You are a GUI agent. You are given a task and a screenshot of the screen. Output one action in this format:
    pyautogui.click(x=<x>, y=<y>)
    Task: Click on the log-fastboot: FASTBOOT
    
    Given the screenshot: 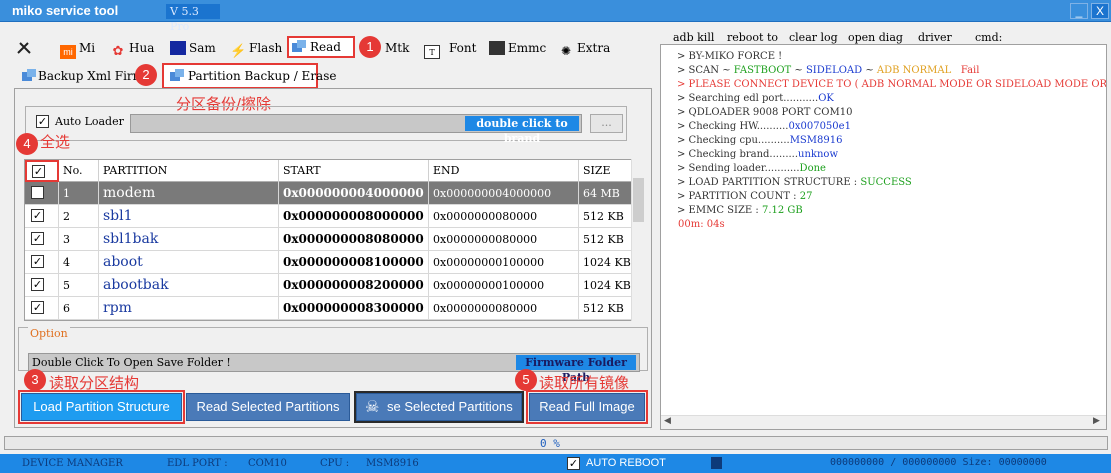 What is the action you would take?
    pyautogui.click(x=762, y=70)
    